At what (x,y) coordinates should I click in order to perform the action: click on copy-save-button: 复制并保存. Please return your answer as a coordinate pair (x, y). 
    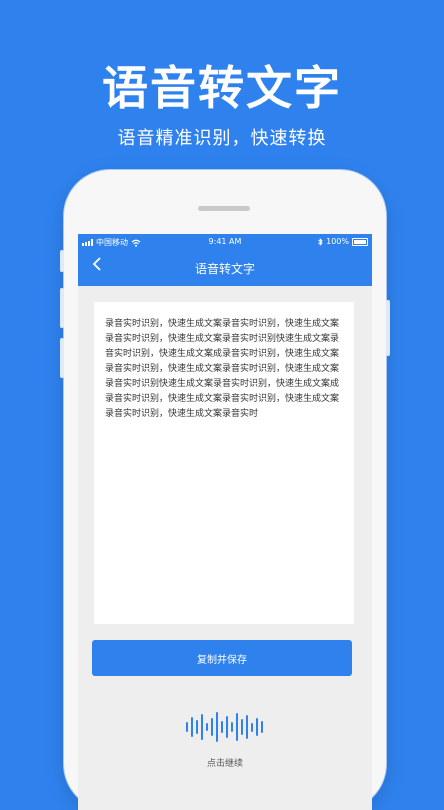
    Looking at the image, I should click on (222, 658).